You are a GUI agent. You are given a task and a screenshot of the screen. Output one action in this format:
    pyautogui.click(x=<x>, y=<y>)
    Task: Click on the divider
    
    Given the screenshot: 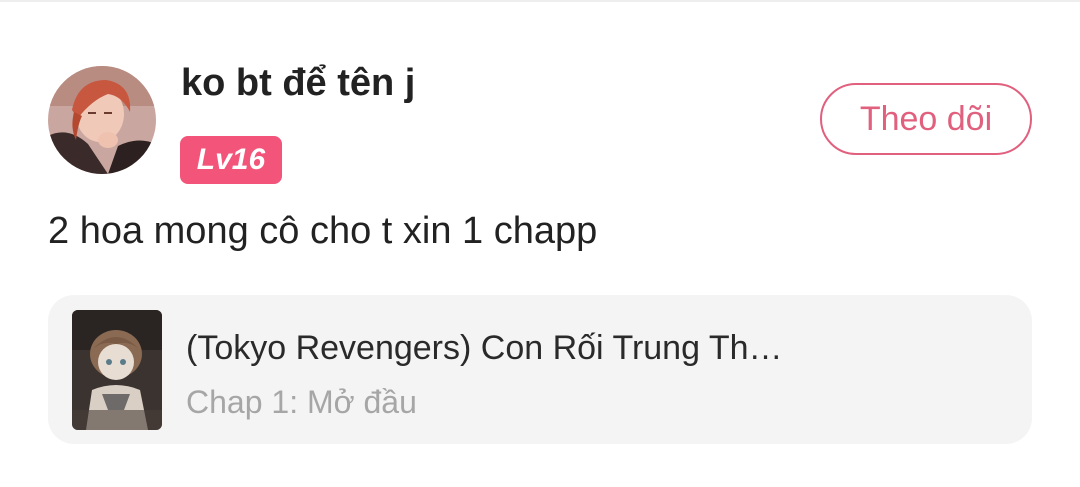 What is the action you would take?
    pyautogui.click(x=540, y=1)
    